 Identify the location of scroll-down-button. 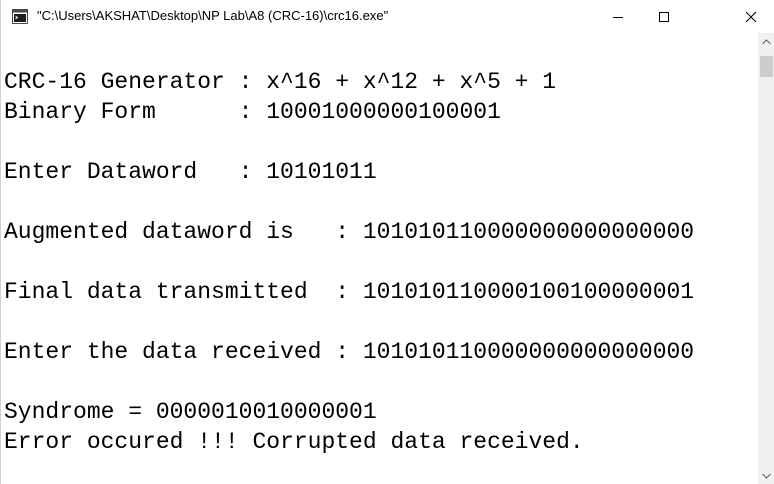
(766, 475).